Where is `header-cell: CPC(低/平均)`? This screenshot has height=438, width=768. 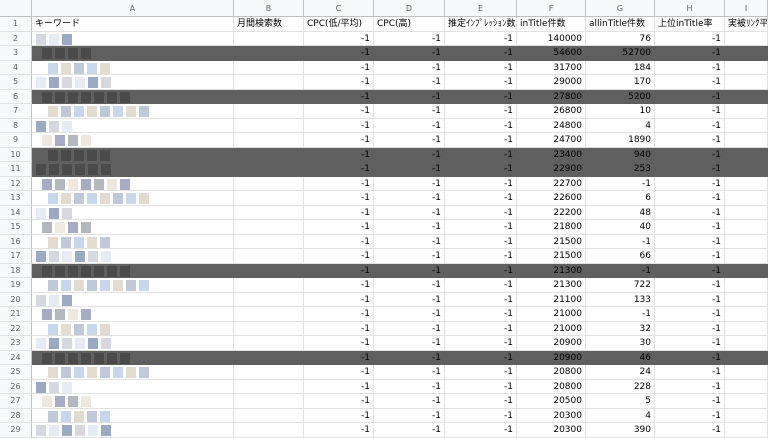
header-cell: CPC(低/平均) is located at coordinates (339, 24).